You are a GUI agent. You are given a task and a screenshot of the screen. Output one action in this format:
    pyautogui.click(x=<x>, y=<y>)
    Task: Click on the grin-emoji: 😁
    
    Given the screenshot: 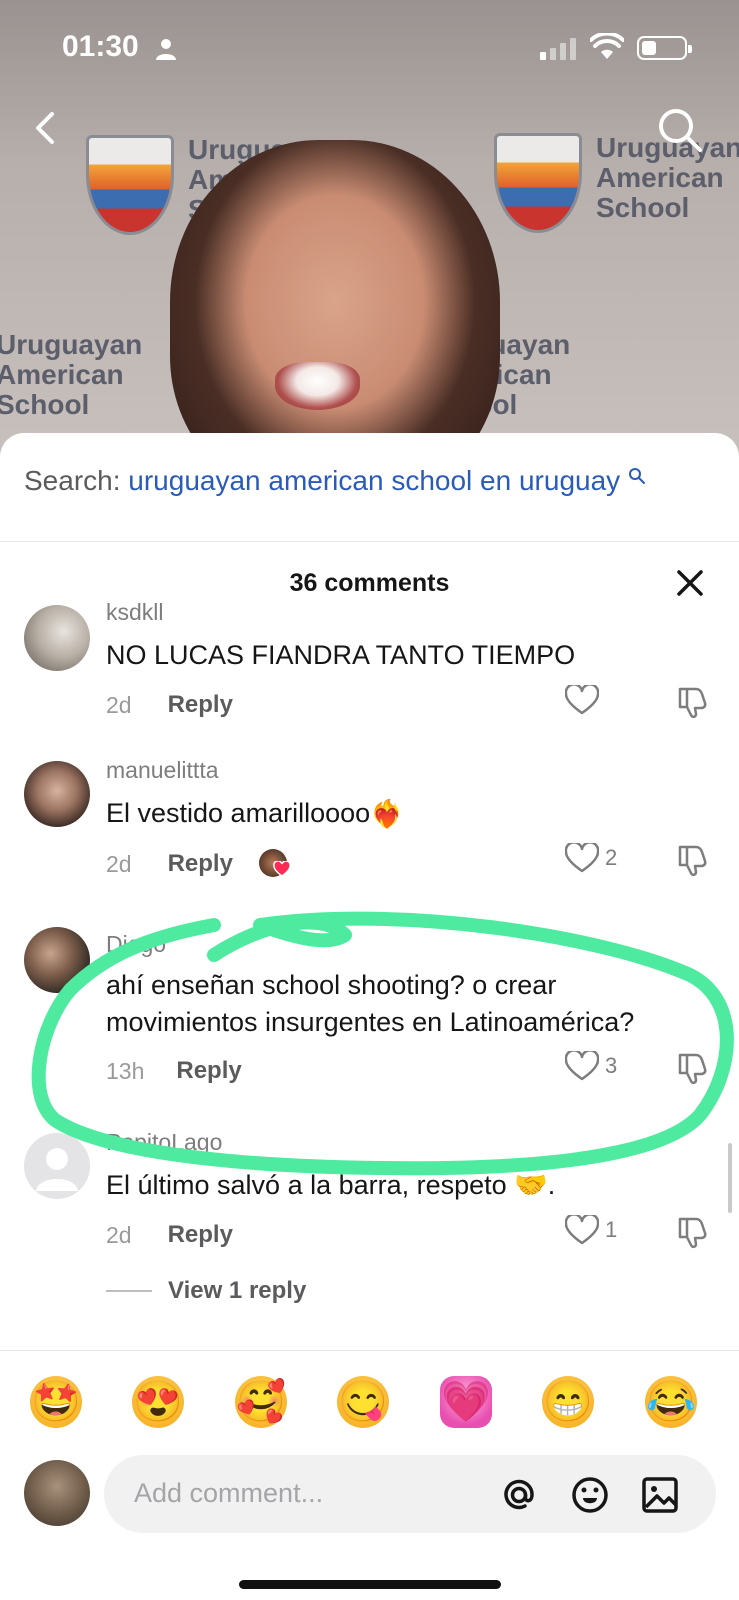 What is the action you would take?
    pyautogui.click(x=568, y=1402)
    